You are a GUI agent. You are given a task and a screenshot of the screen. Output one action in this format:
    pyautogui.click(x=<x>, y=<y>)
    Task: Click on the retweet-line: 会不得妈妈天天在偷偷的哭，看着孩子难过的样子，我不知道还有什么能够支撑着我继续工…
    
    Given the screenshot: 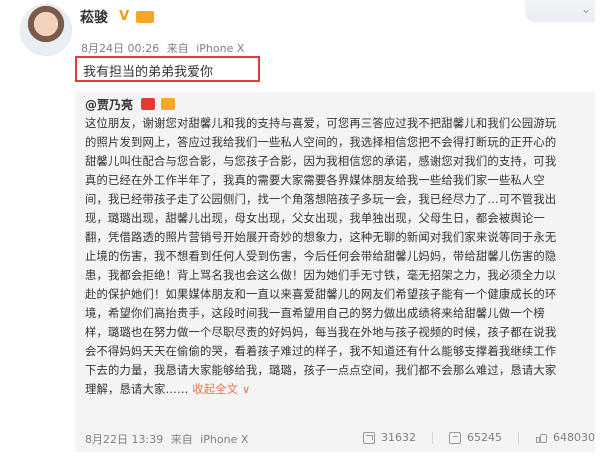 What is the action you would take?
    pyautogui.click(x=321, y=351)
    